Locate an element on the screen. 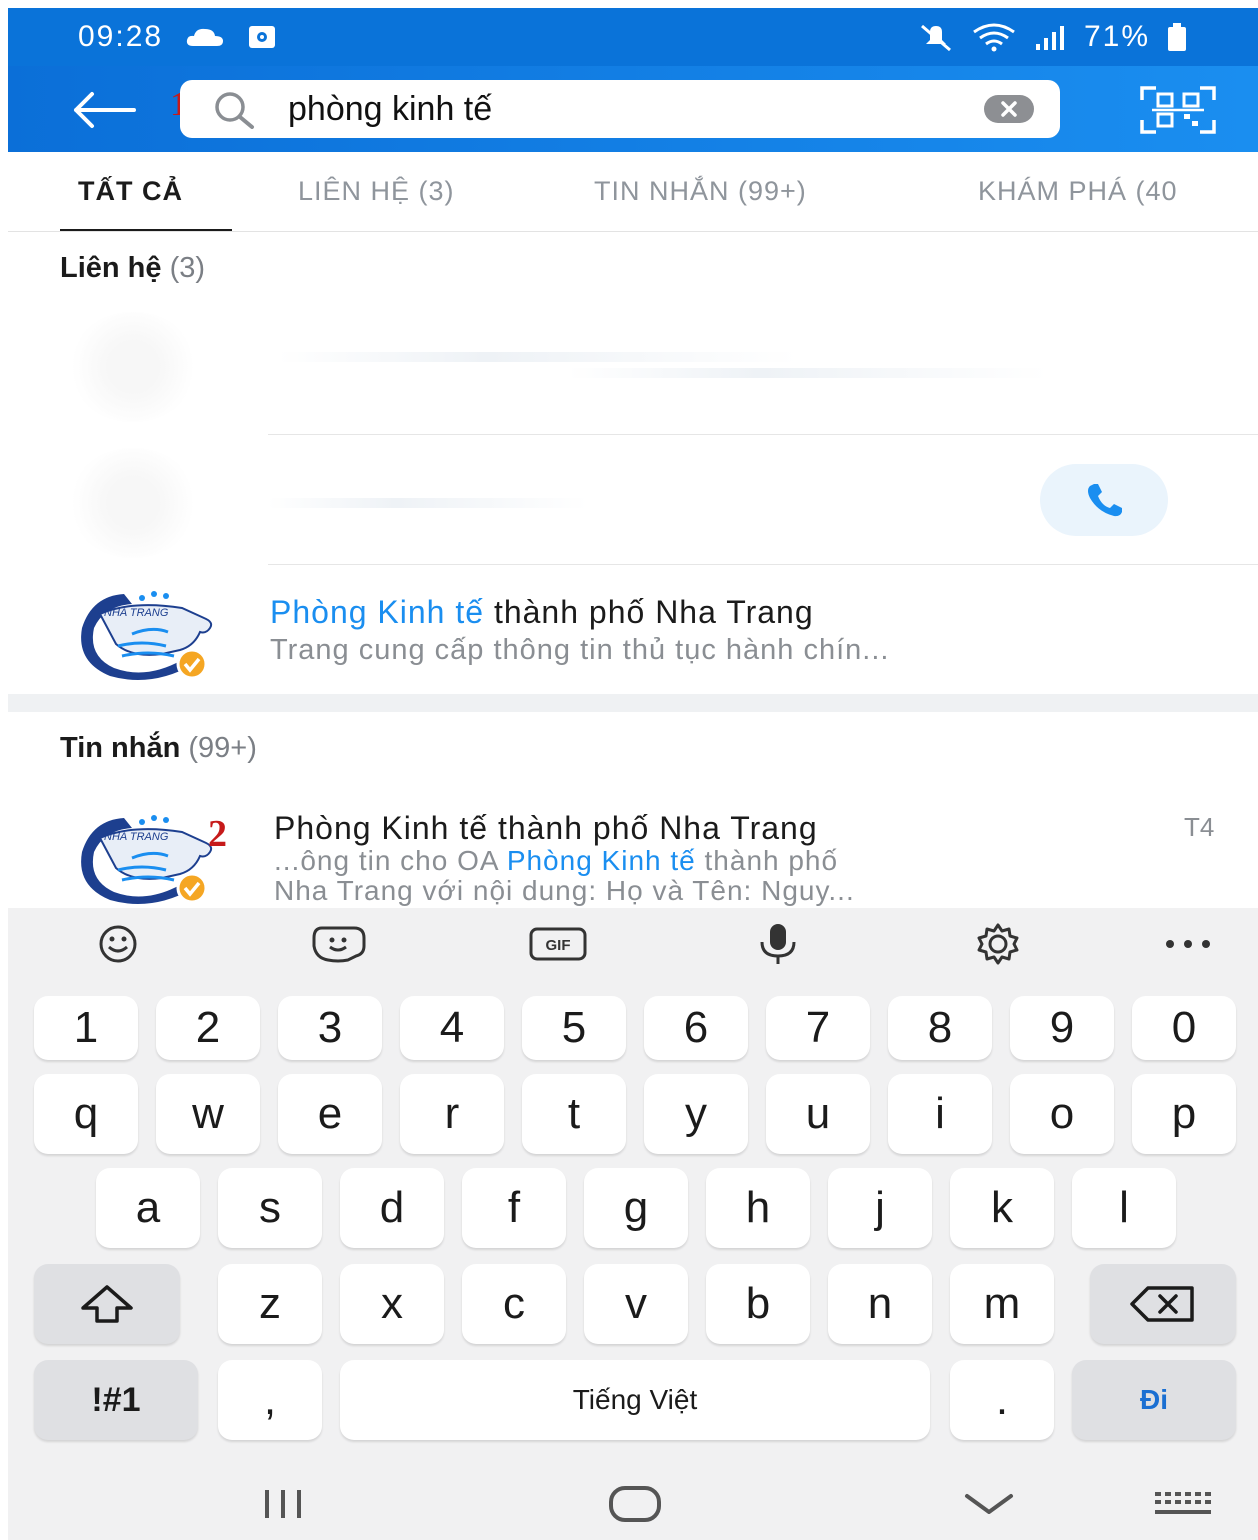 This screenshot has width=1258, height=1540. shift-icon is located at coordinates (107, 1304).